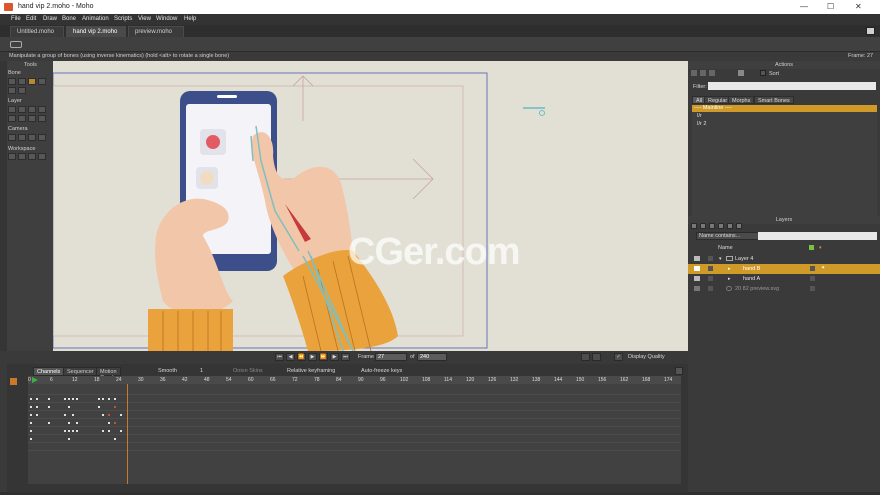 The width and height of the screenshot is (880, 495). Describe the element at coordinates (432, 357) in the screenshot. I see `total-frames-input: 240` at that location.